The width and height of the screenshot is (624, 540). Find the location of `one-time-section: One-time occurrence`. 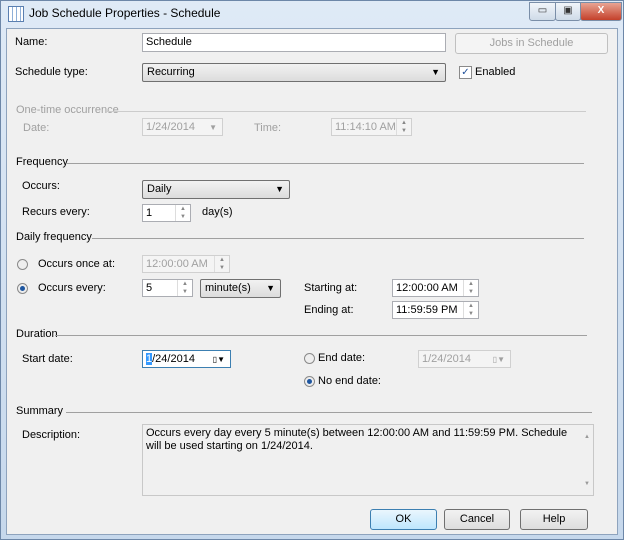

one-time-section: One-time occurrence is located at coordinates (301, 110).